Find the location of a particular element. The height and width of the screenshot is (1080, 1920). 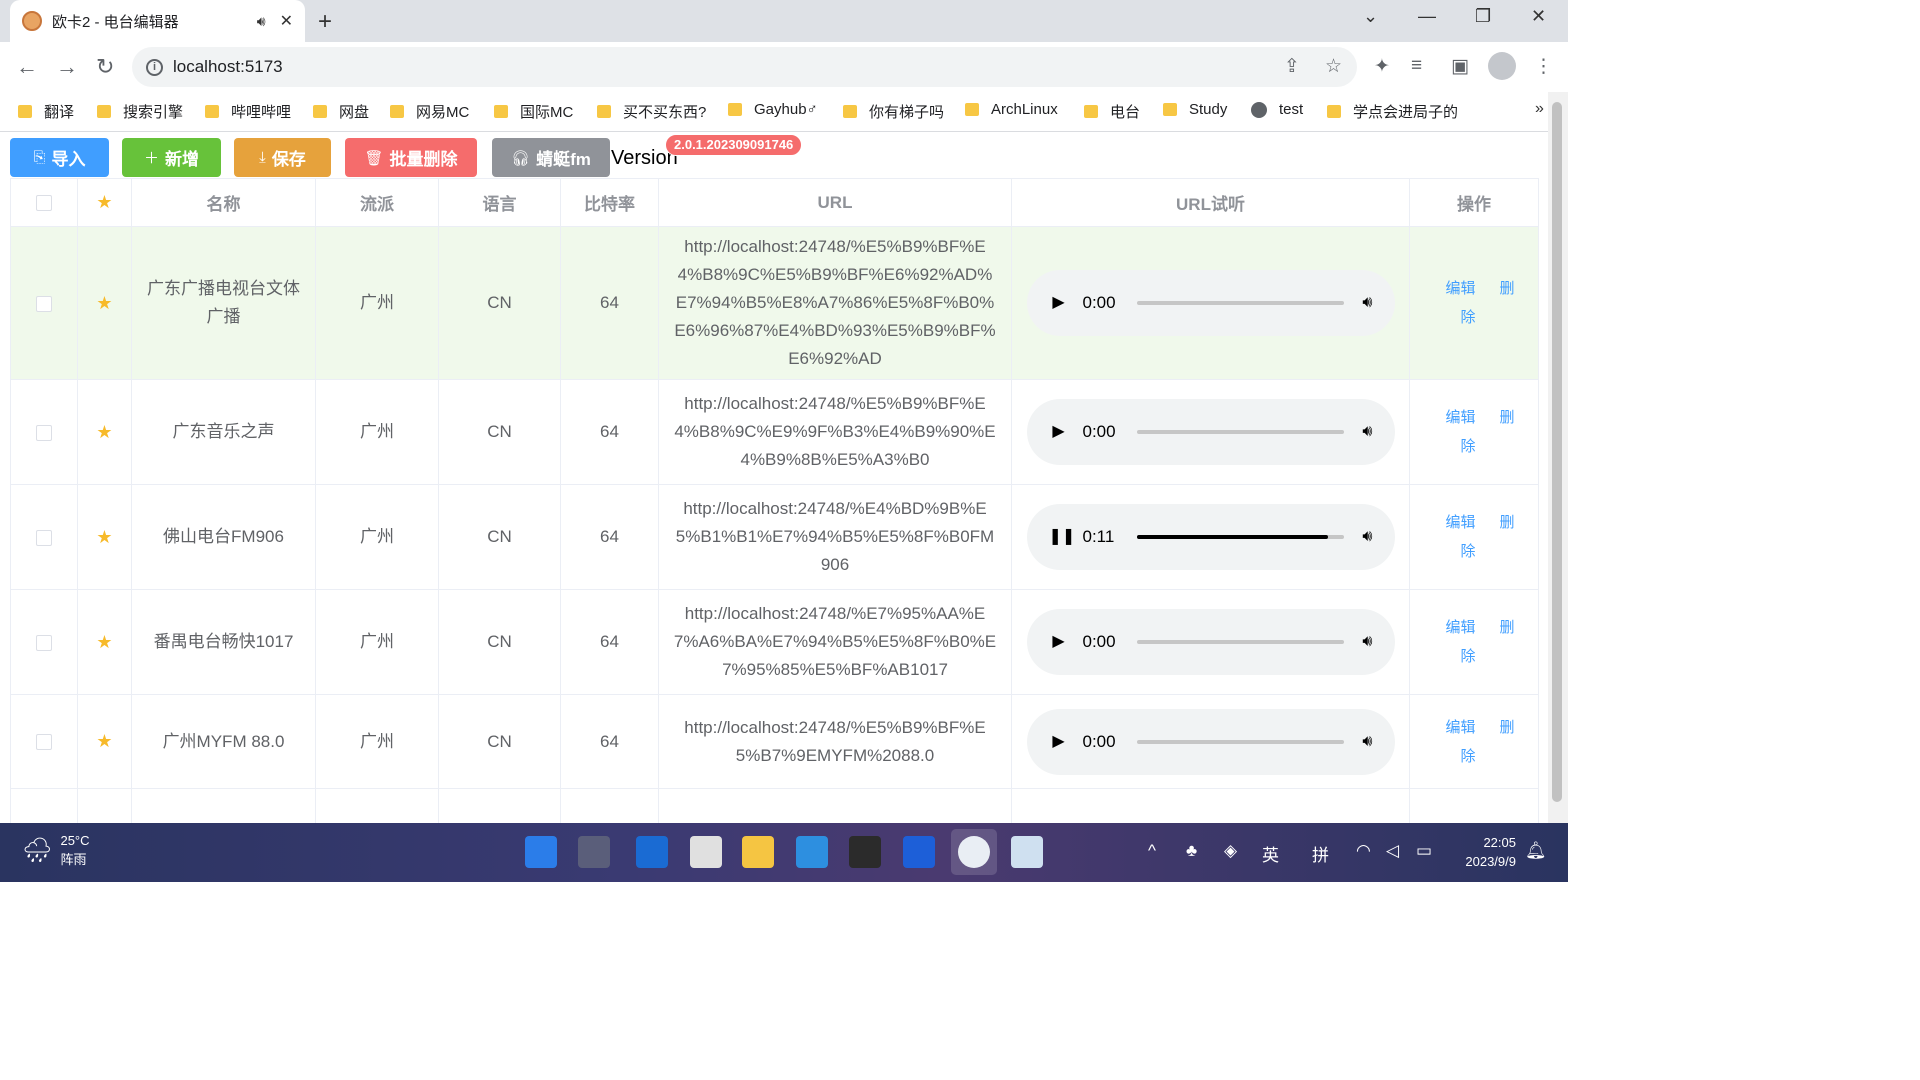

search-icon is located at coordinates (594, 852).